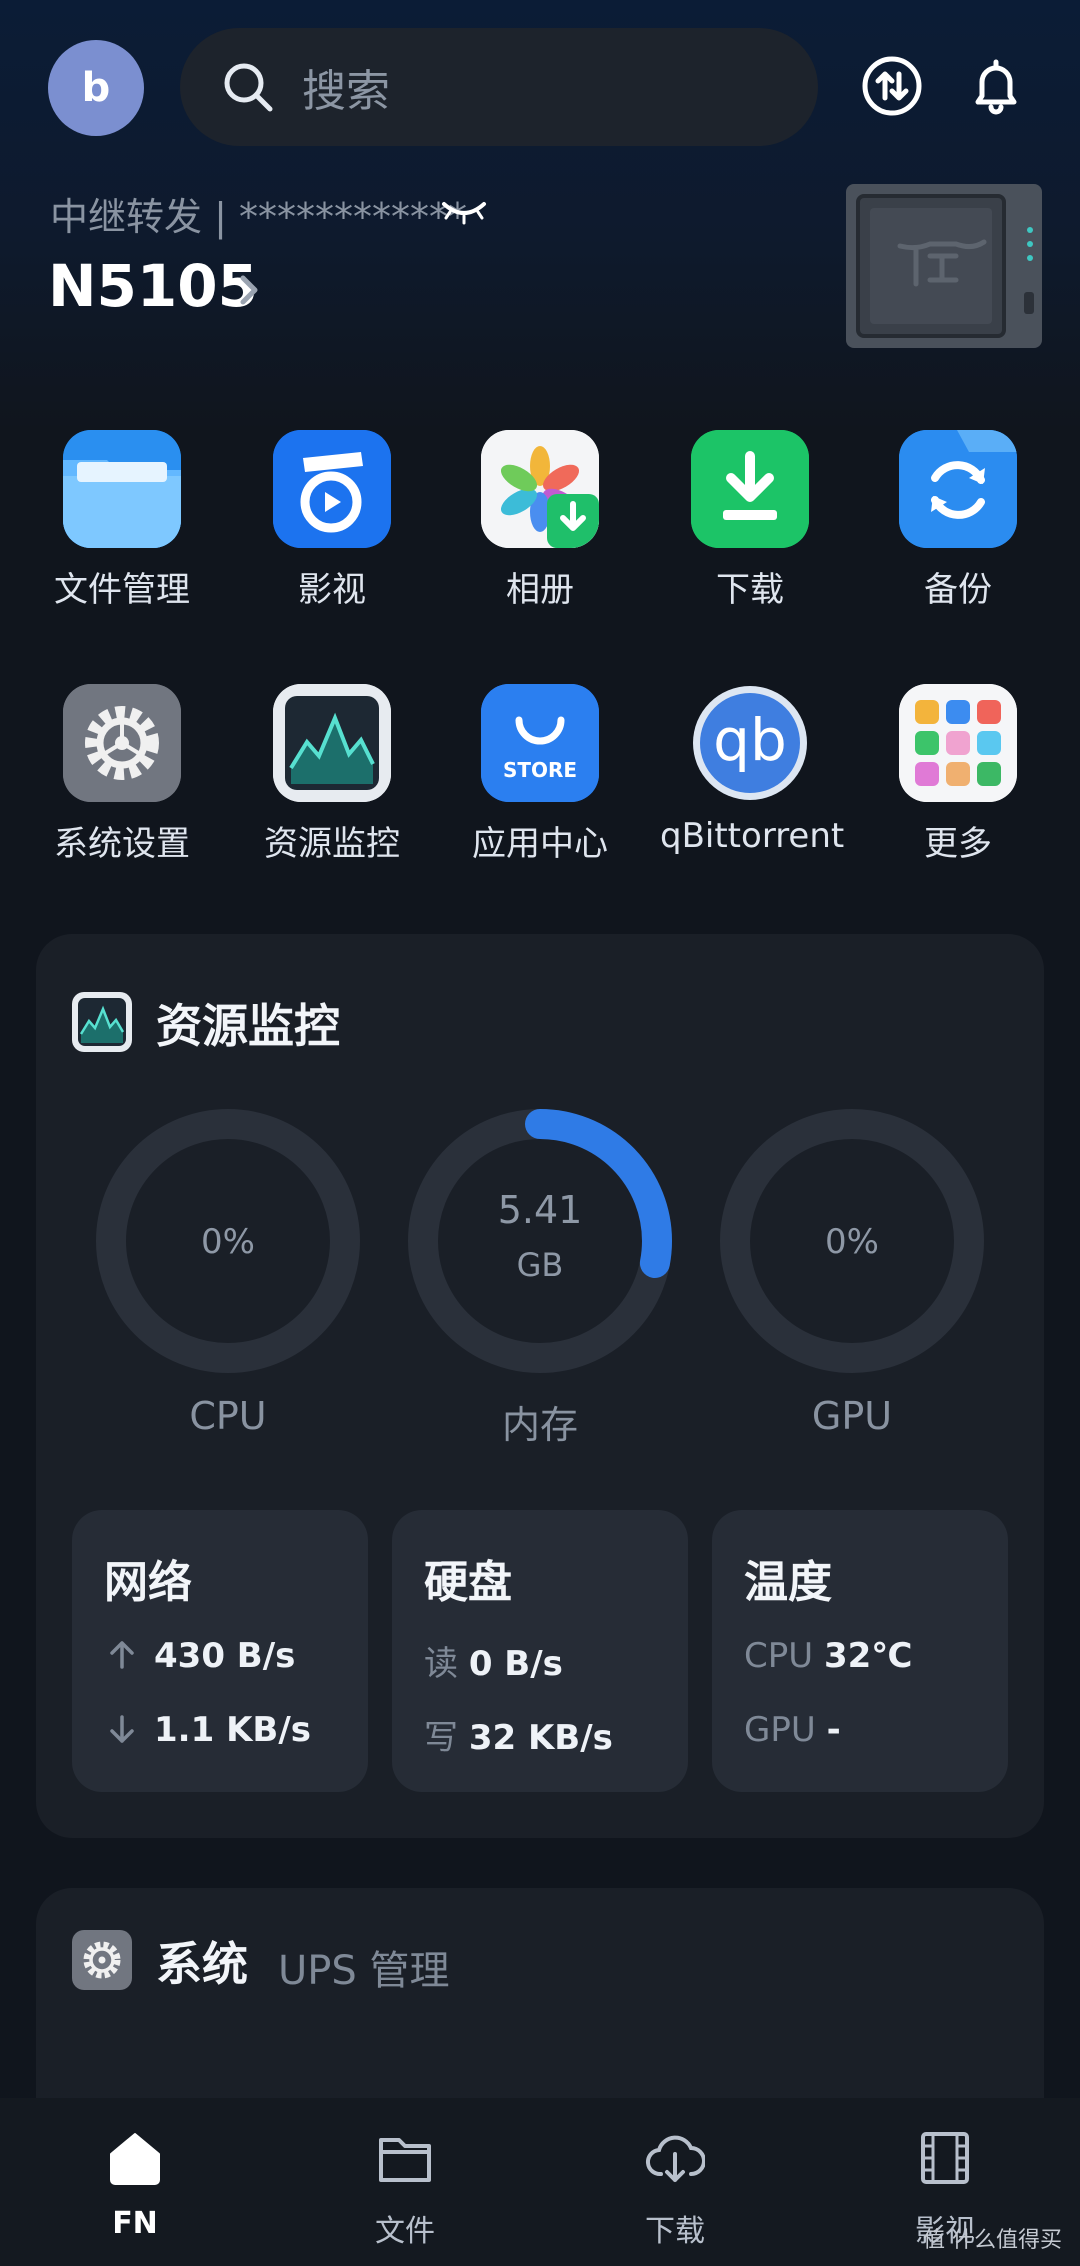  I want to click on app-label: 相册, so click(540, 590).